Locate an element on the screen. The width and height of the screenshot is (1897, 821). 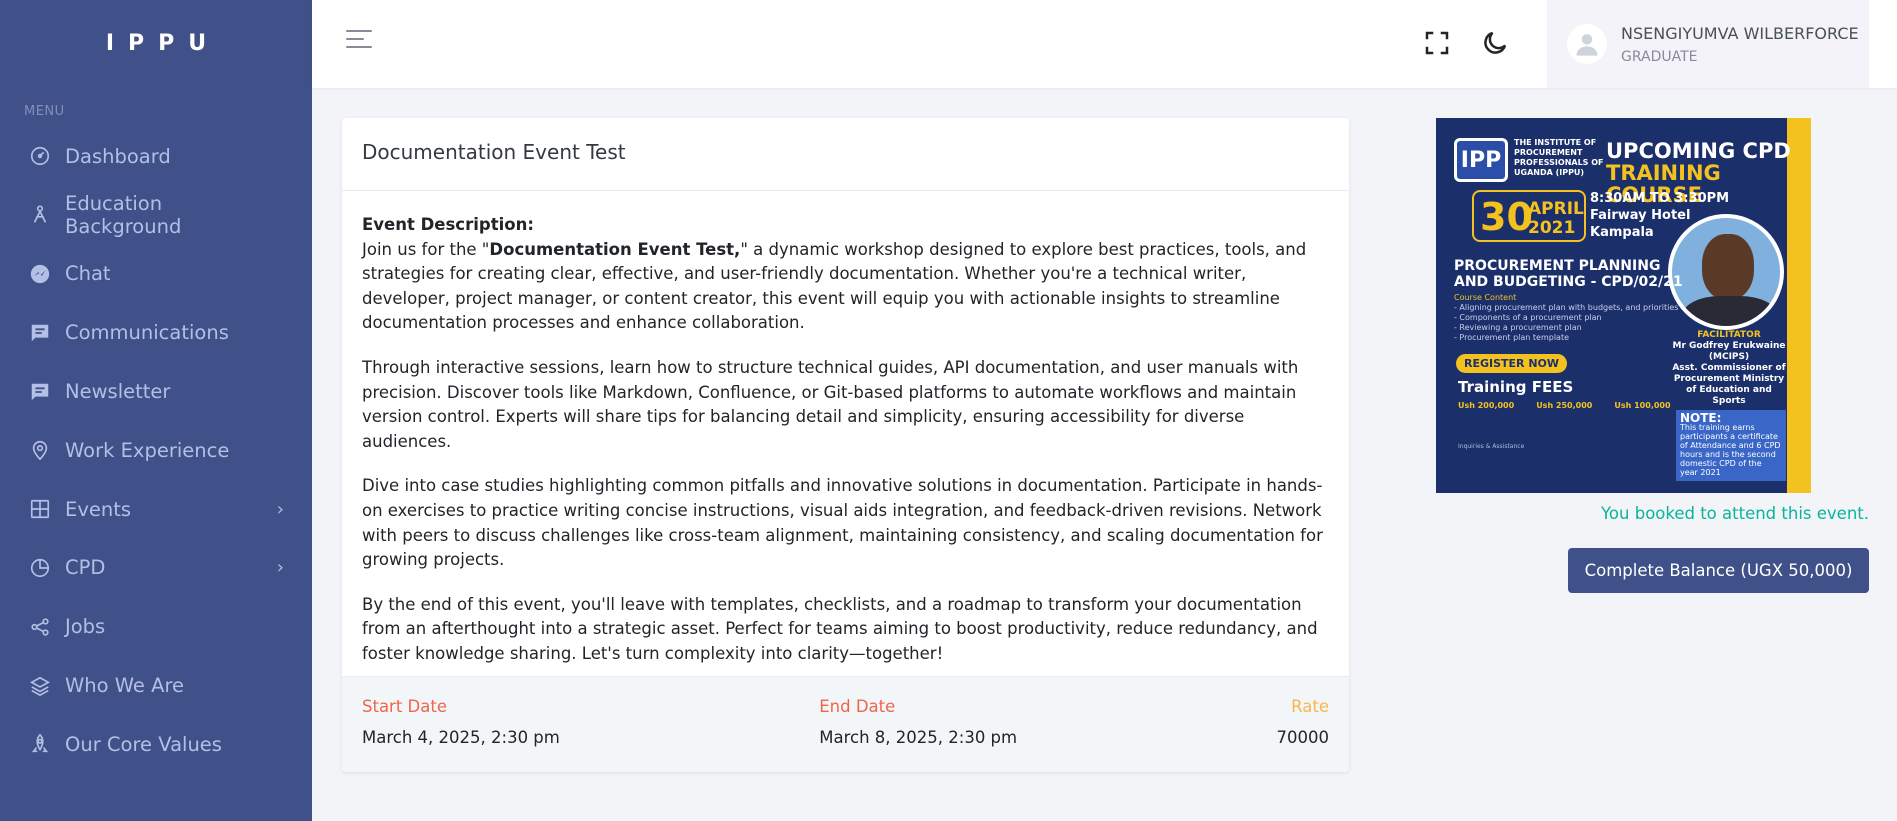
sidebar-item-events: Events › is located at coordinates (156, 509).